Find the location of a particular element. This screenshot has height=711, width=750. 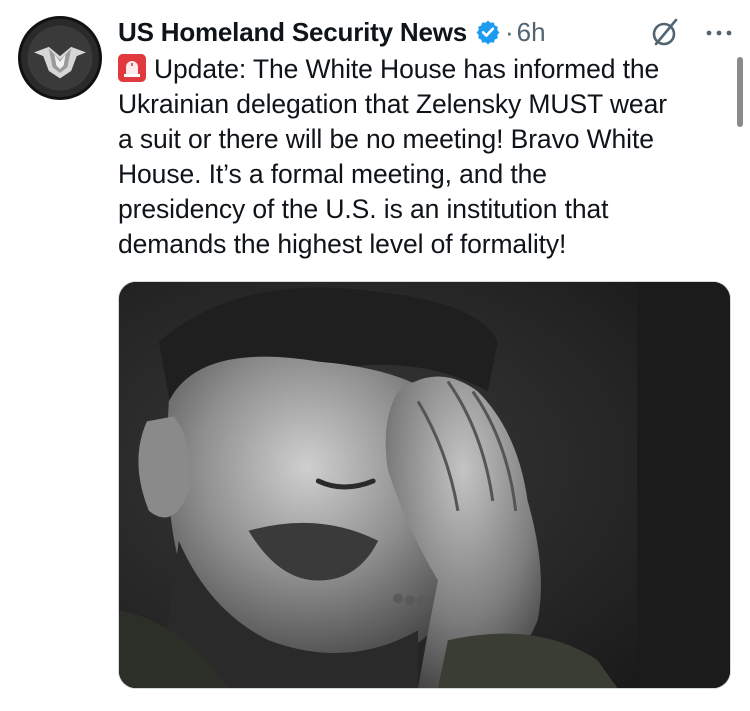

display-name: US Homeland Security News is located at coordinates (292, 32).